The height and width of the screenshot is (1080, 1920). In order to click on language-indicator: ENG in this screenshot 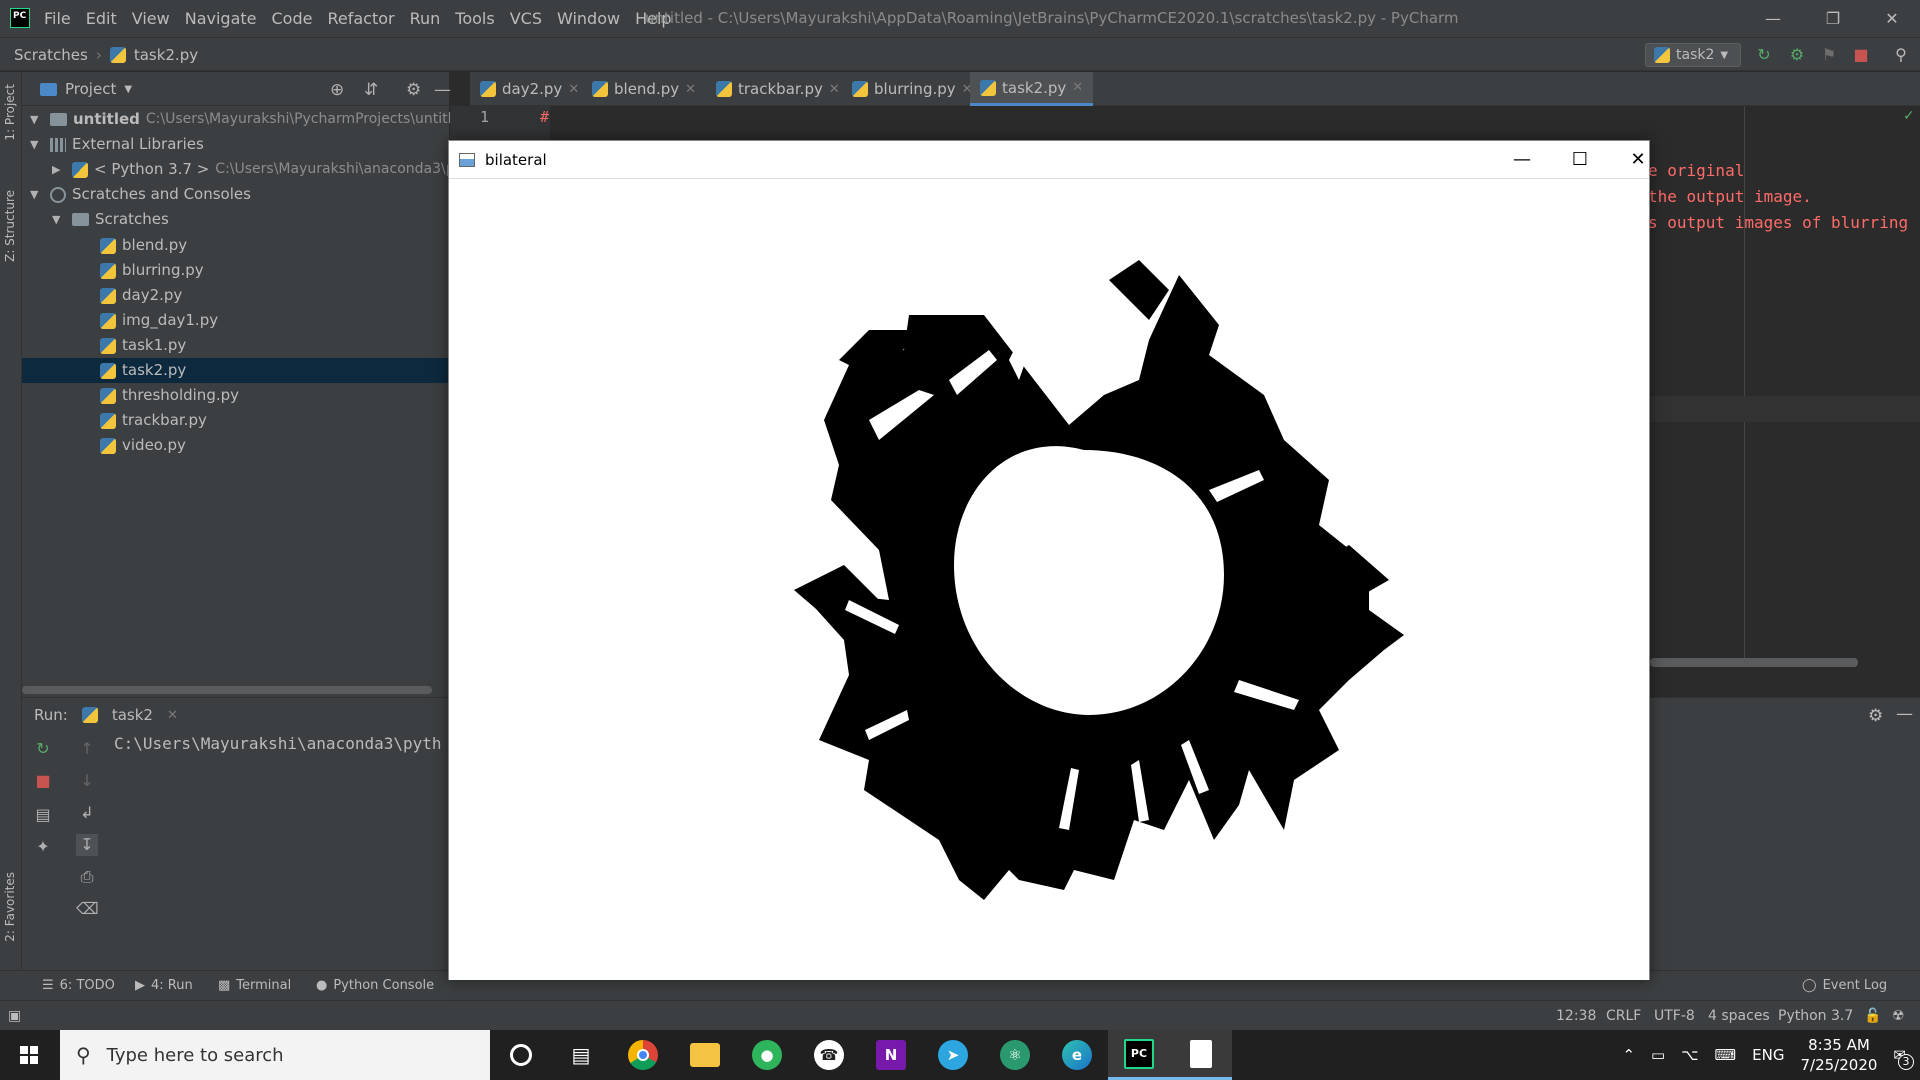, I will do `click(1768, 1055)`.